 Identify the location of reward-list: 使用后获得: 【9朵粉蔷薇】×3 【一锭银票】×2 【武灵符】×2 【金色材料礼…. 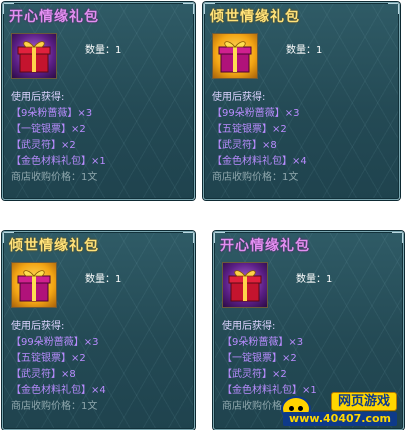
(58, 138).